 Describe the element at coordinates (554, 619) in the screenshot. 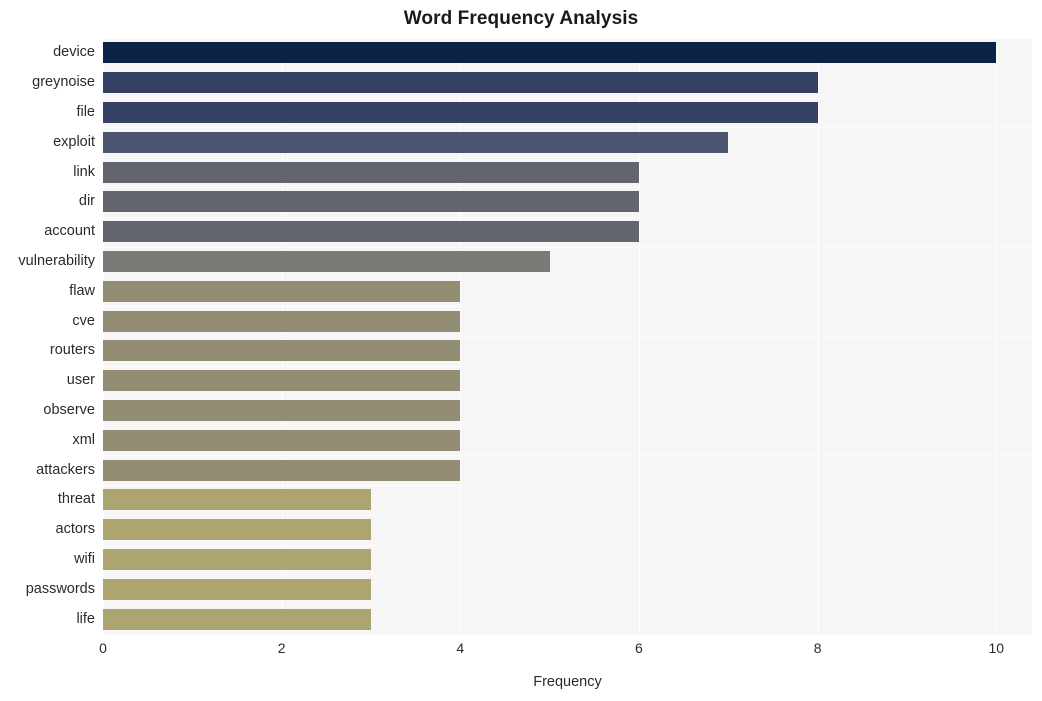

I see `bar-row: life` at that location.